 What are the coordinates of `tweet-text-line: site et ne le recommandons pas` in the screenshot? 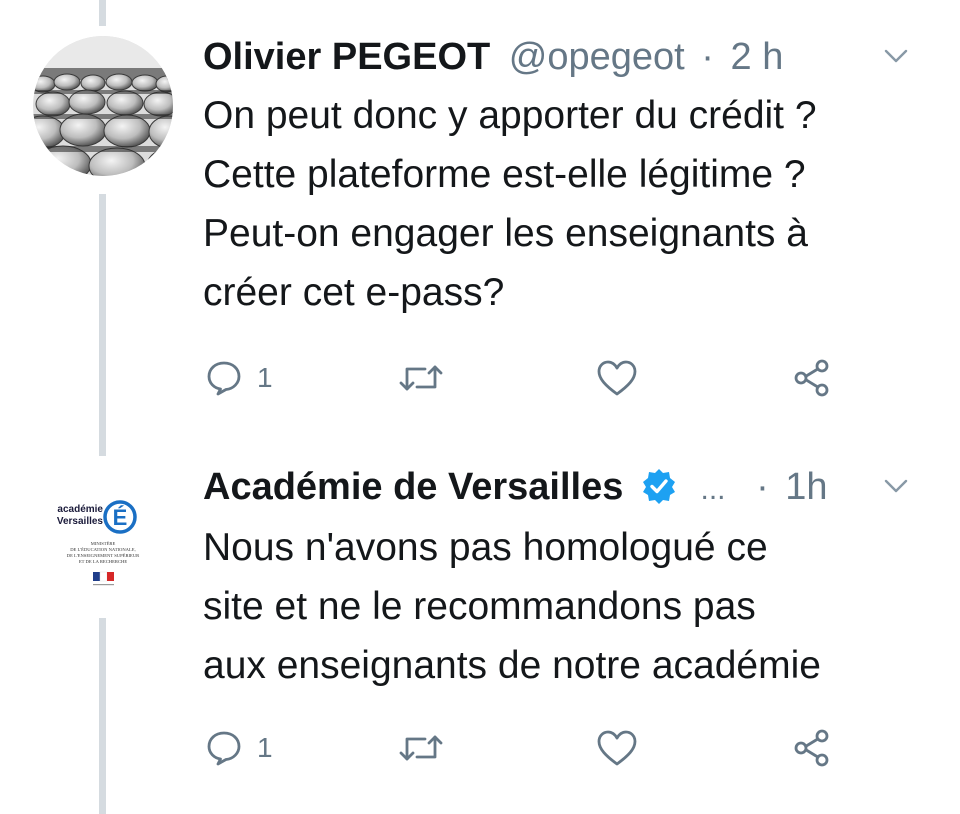 It's located at (479, 606).